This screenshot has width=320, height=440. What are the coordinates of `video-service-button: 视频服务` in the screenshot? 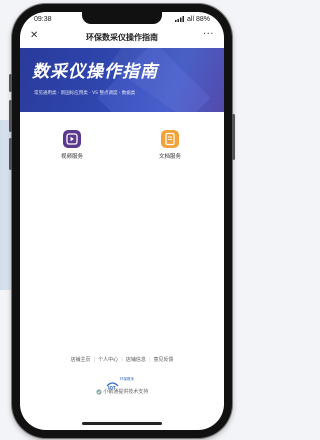 It's located at (72, 145).